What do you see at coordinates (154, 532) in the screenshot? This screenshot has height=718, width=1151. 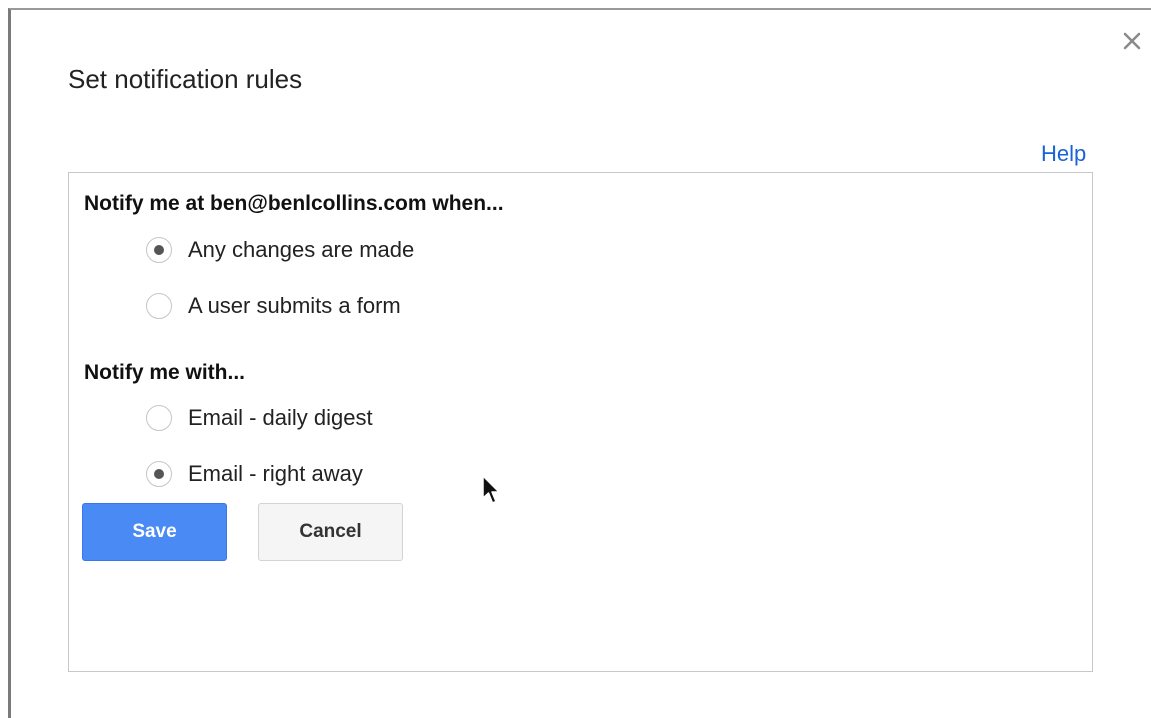 I see `save-button: Save` at bounding box center [154, 532].